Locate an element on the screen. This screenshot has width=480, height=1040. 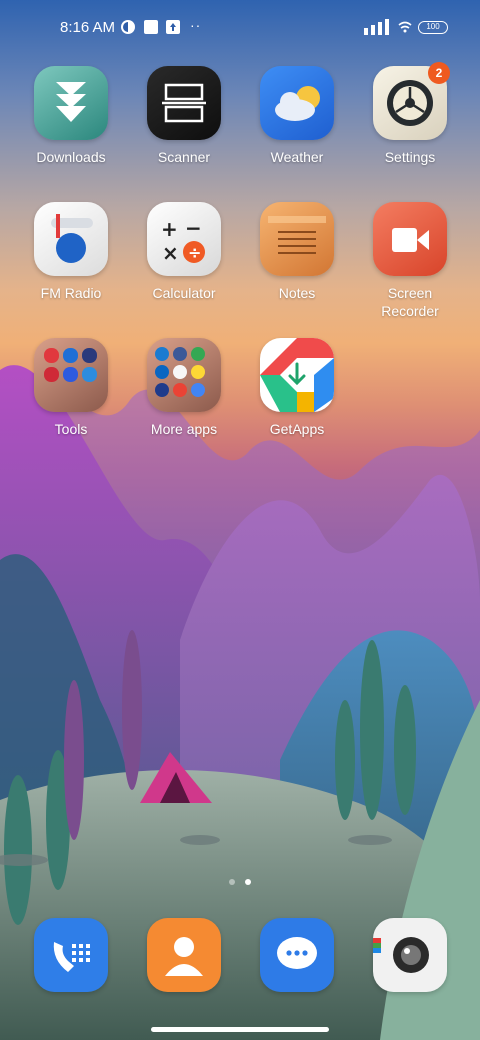
app-weather: Weather is located at coordinates (297, 116).